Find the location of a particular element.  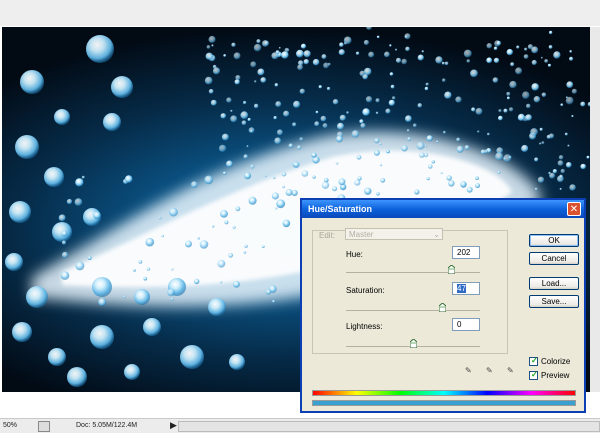

preview-label: Preview is located at coordinates (555, 375).